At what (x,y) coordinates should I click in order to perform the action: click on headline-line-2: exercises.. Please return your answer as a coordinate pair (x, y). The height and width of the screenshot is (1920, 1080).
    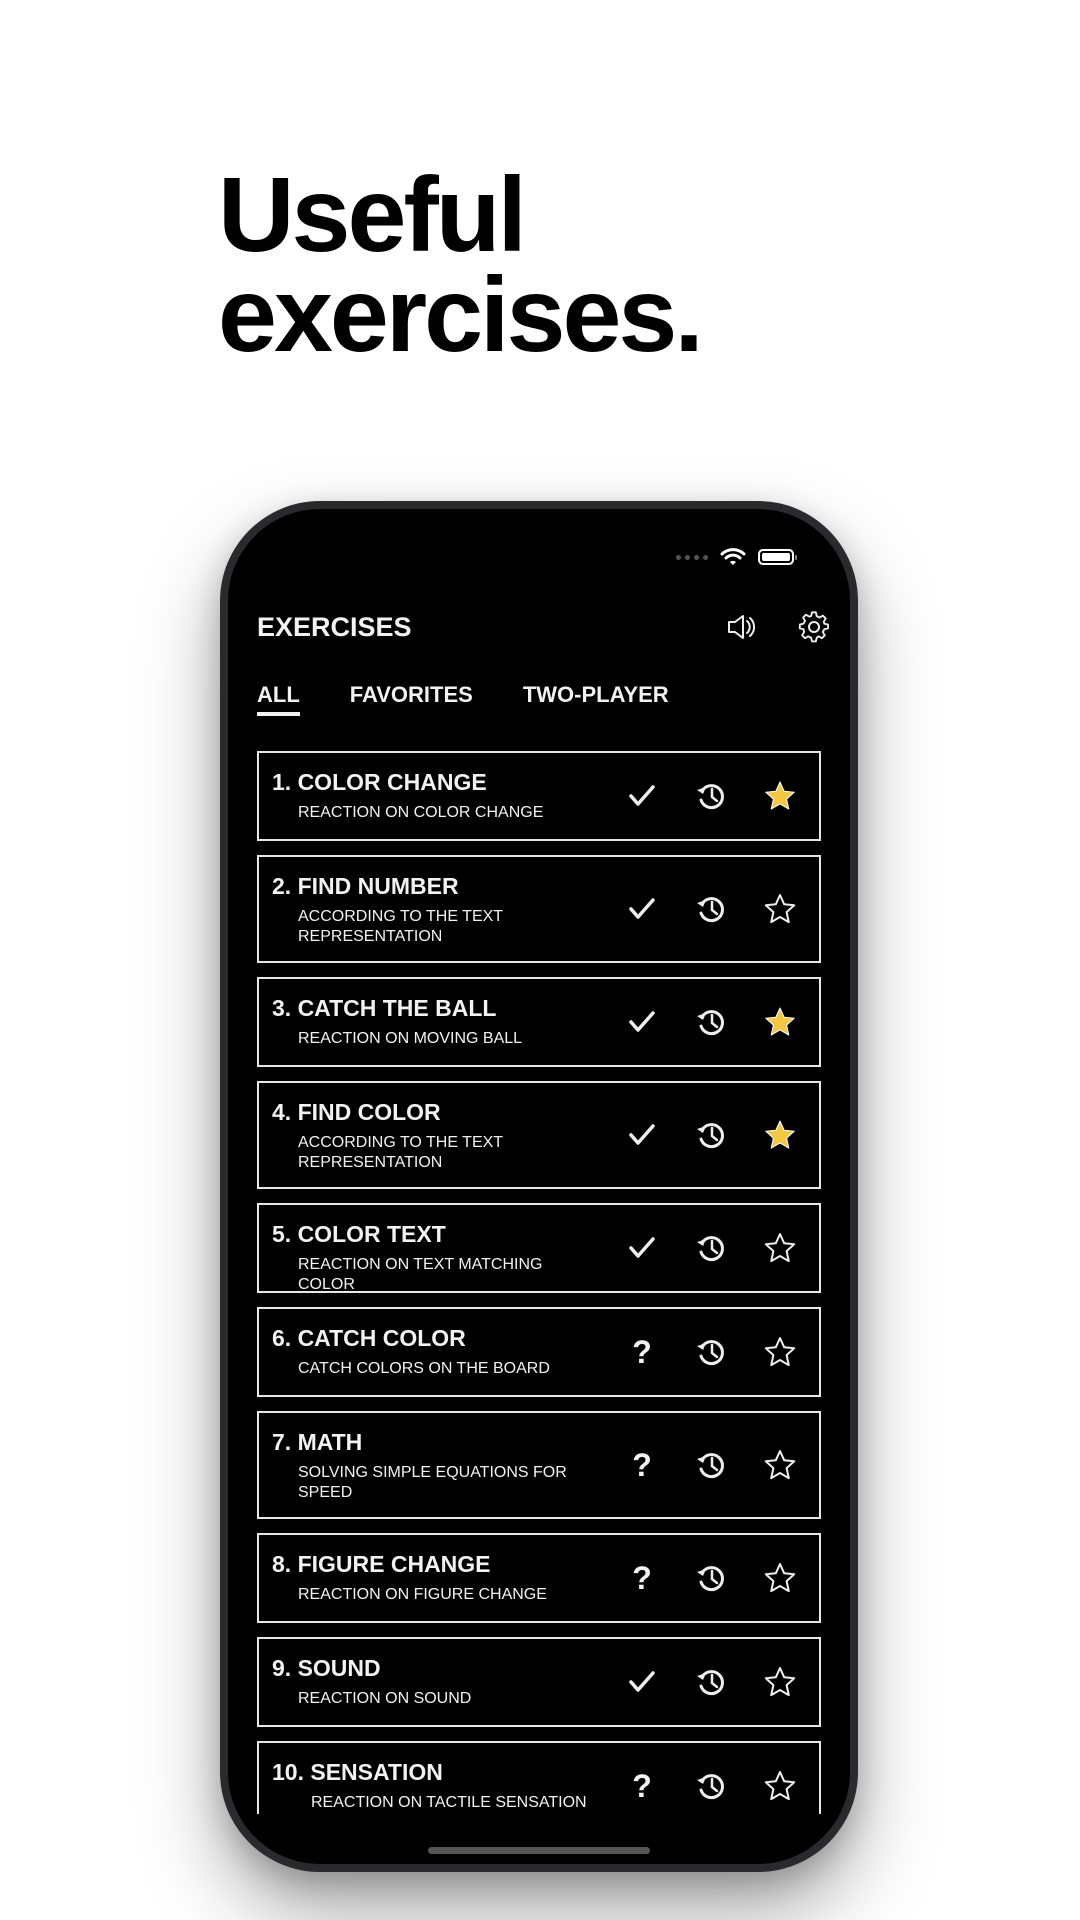
    Looking at the image, I should click on (461, 315).